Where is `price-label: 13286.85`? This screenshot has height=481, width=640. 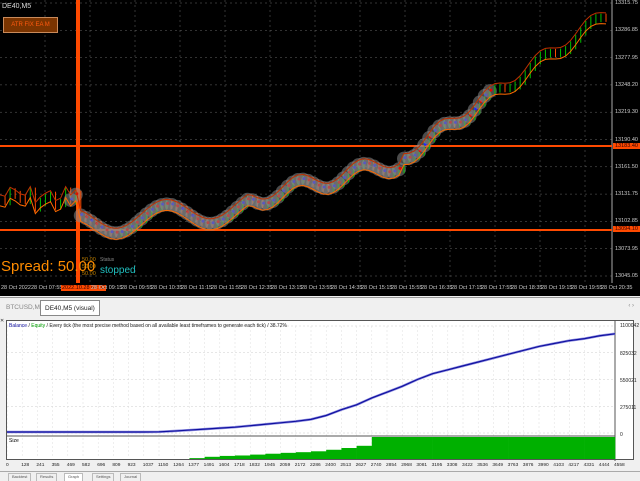 price-label: 13286.85 is located at coordinates (626, 30).